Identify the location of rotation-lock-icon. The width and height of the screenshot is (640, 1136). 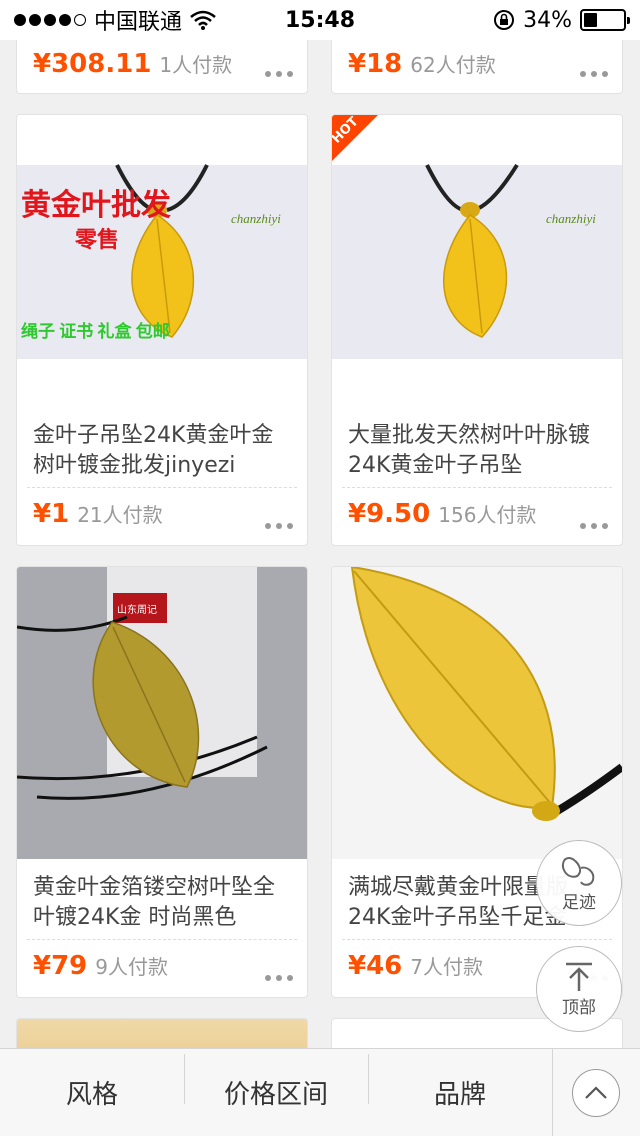
(504, 20).